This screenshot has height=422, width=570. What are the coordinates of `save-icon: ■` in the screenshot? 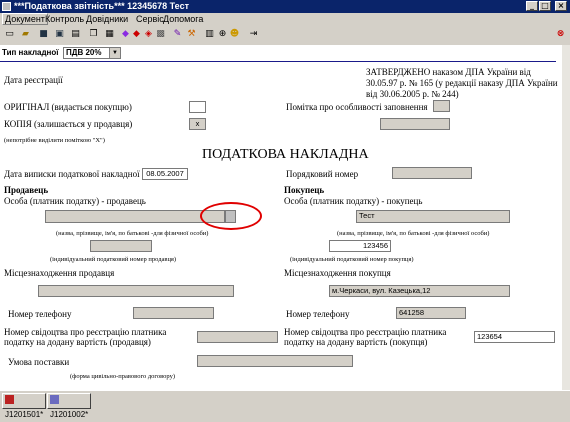 It's located at (43, 34).